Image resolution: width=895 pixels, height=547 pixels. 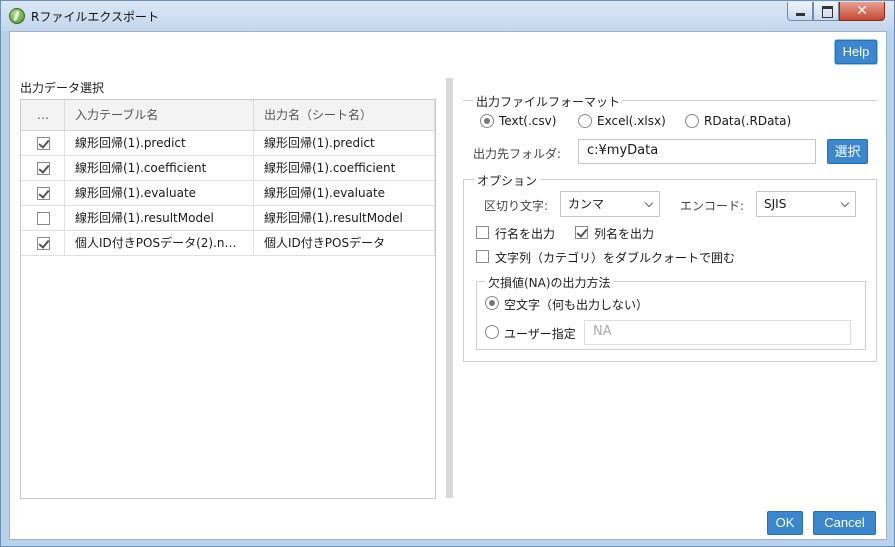 I want to click on table-row: 線形回帰(1).resultModel 線形回帰(1).resultModel, so click(x=228, y=218).